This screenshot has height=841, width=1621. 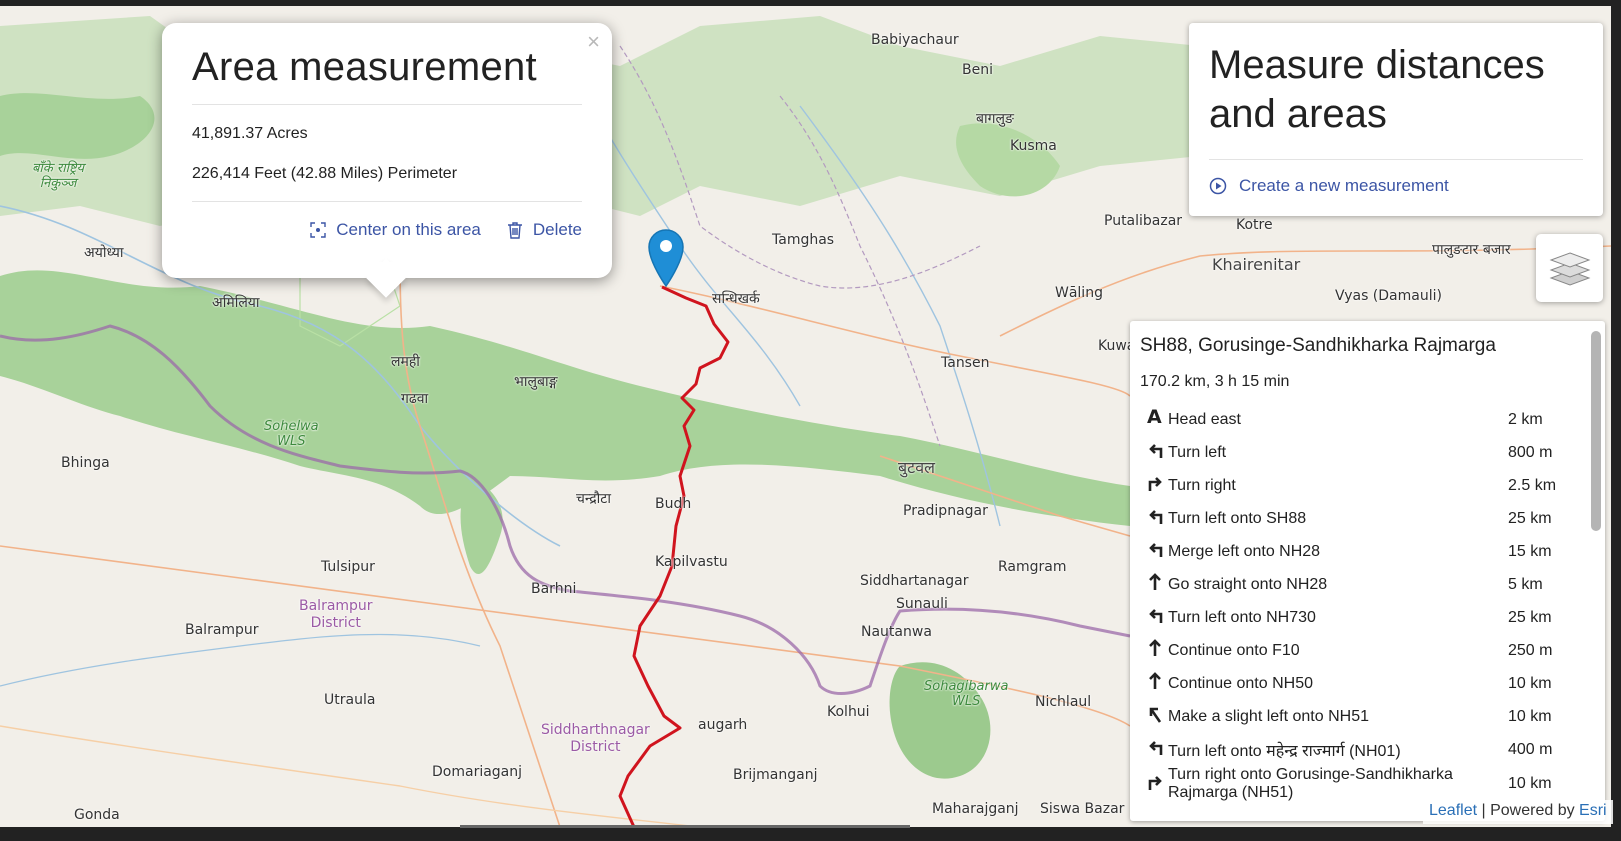 What do you see at coordinates (1364, 485) in the screenshot?
I see `direction-step: Turn right 2.5 km` at bounding box center [1364, 485].